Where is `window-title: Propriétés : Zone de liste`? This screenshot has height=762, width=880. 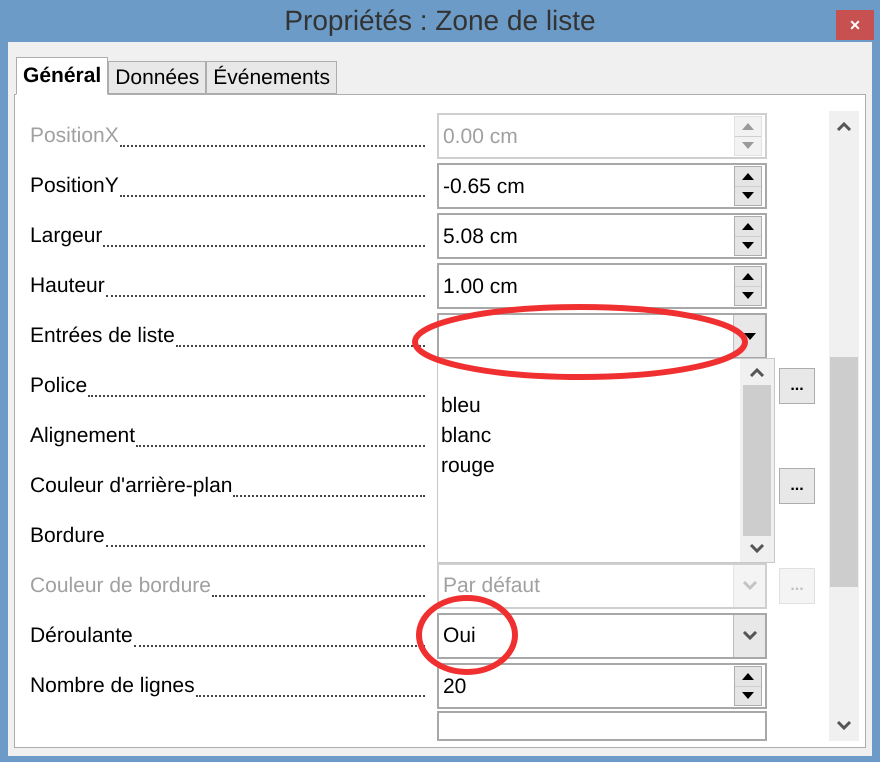 window-title: Propriétés : Zone de liste is located at coordinates (440, 21).